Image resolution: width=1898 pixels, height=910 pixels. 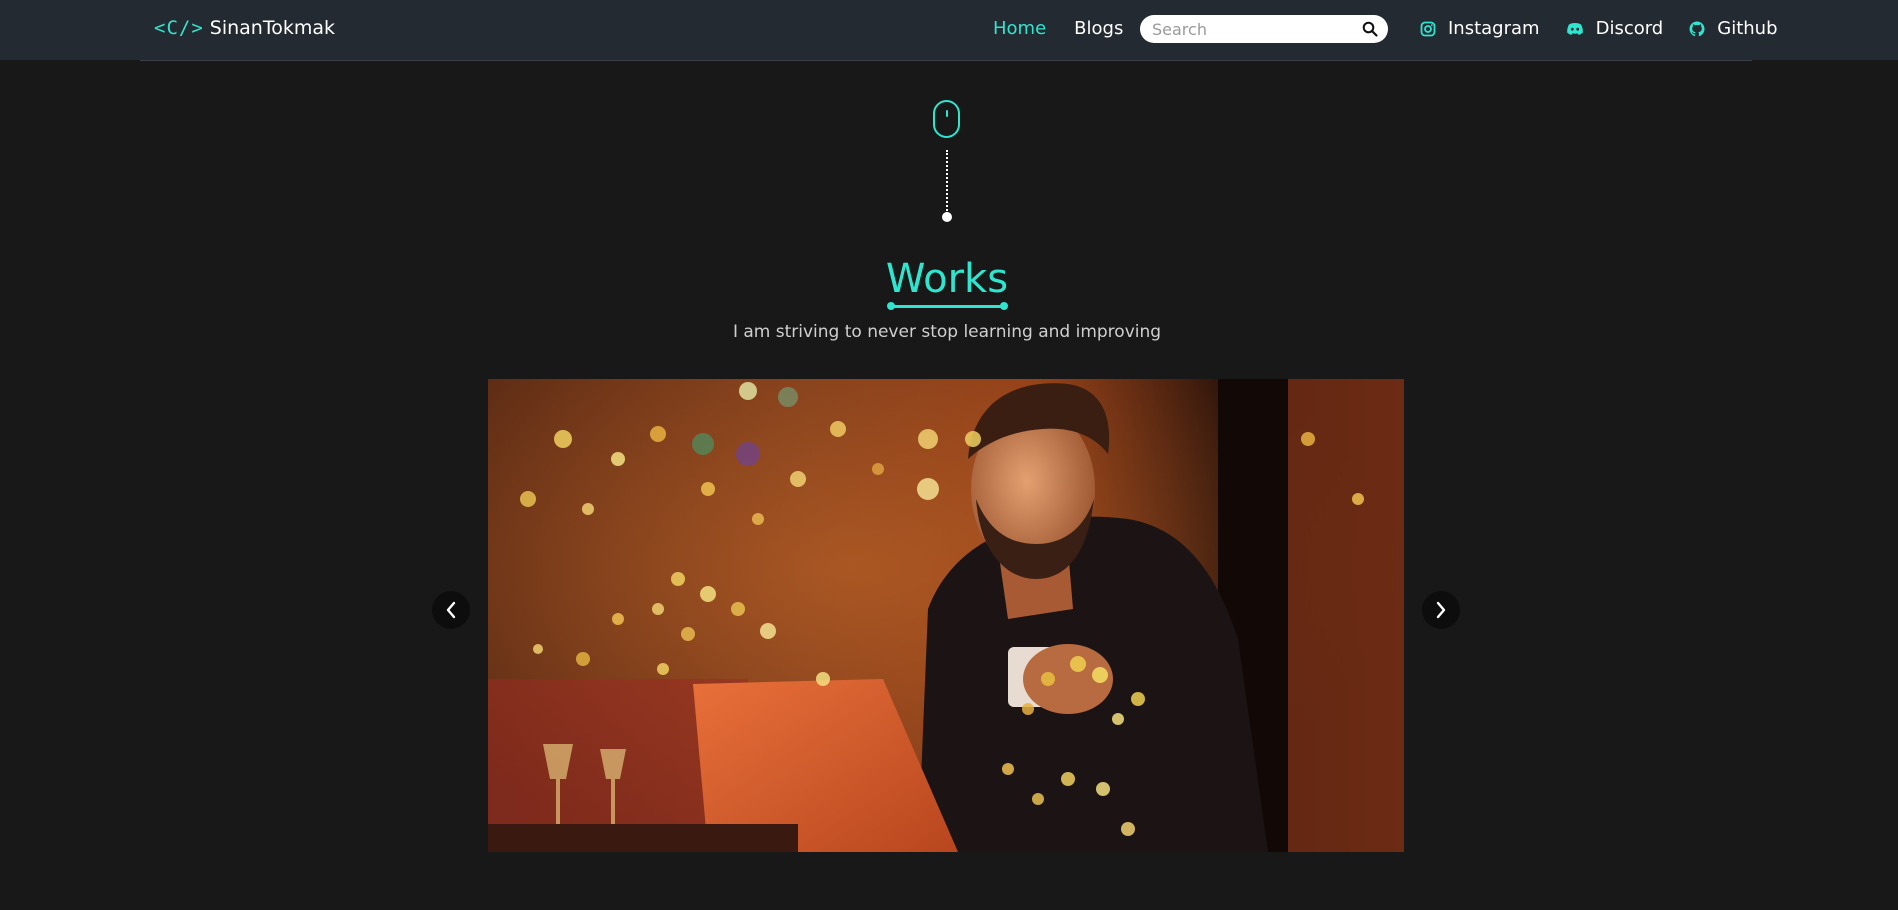 I want to click on search-icon, so click(x=1370, y=29).